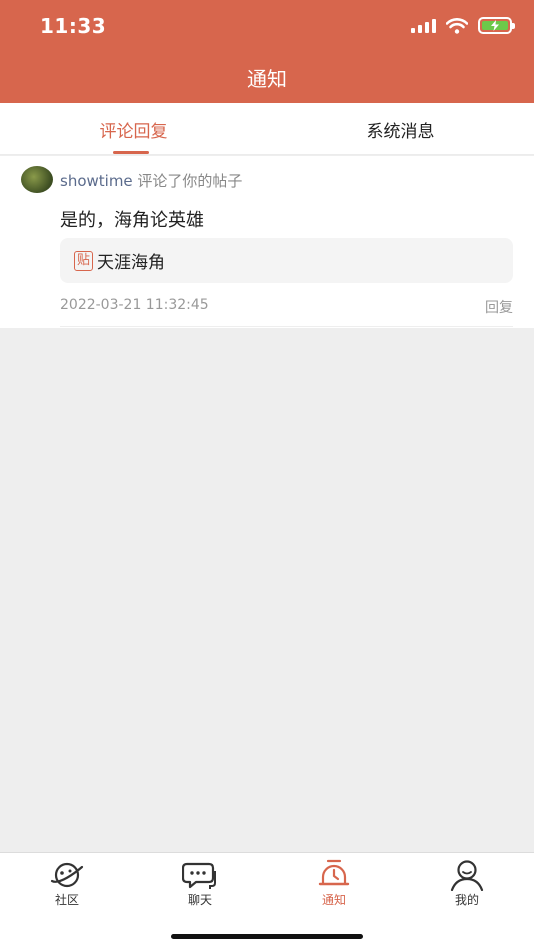  What do you see at coordinates (423, 25) in the screenshot?
I see `cellular-signal-icon` at bounding box center [423, 25].